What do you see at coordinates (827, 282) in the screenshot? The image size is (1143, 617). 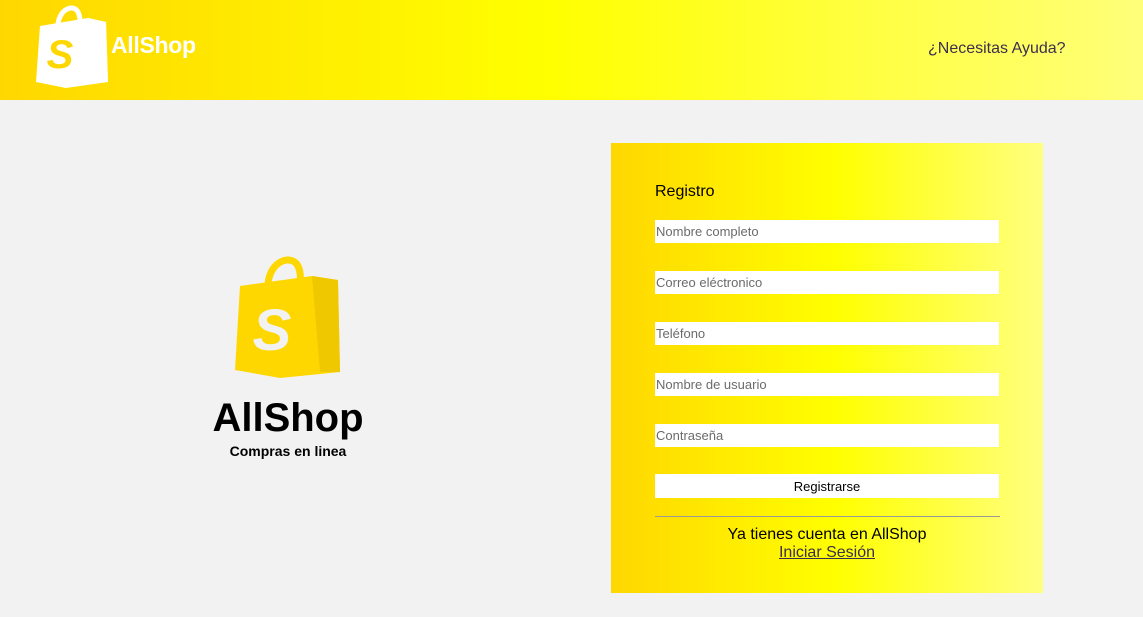 I see `email-input` at bounding box center [827, 282].